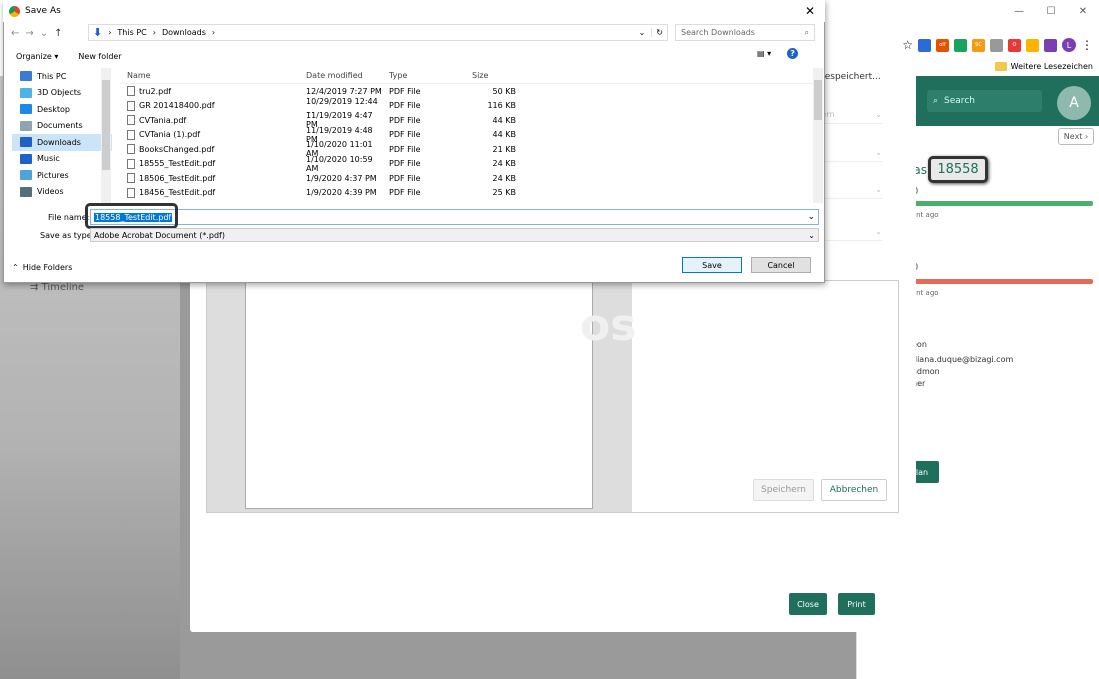  Describe the element at coordinates (793, 53) in the screenshot. I see `help-icon: ?` at that location.